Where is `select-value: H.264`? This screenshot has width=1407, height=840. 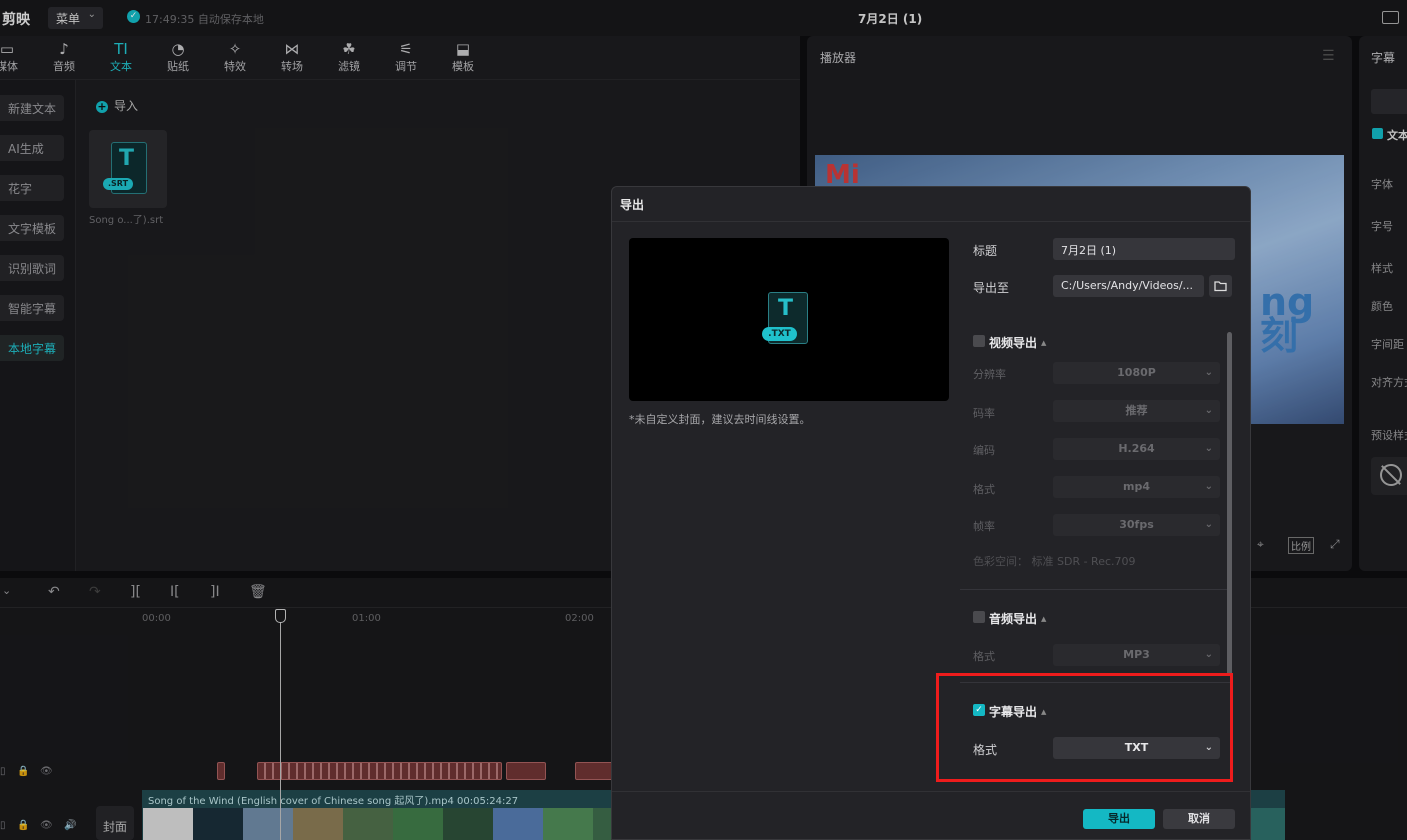
select-value: H.264 is located at coordinates (1136, 448).